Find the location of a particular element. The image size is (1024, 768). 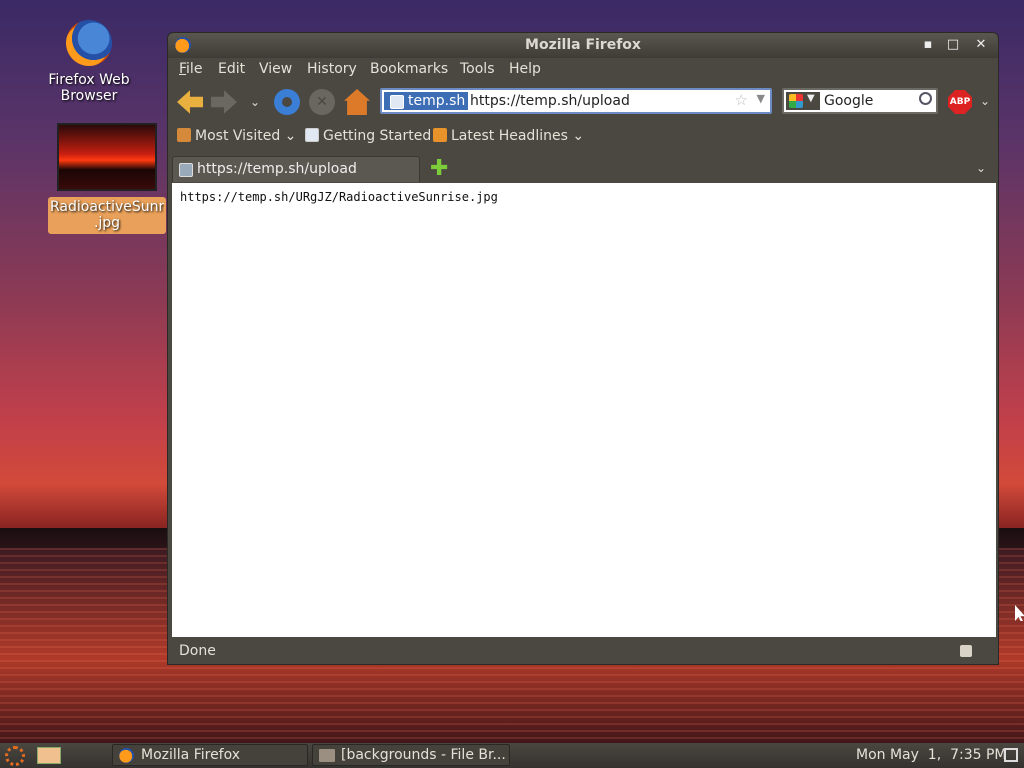

desktop-icon-label-selected: RadioactiveSunris .jpg is located at coordinates (107, 215).